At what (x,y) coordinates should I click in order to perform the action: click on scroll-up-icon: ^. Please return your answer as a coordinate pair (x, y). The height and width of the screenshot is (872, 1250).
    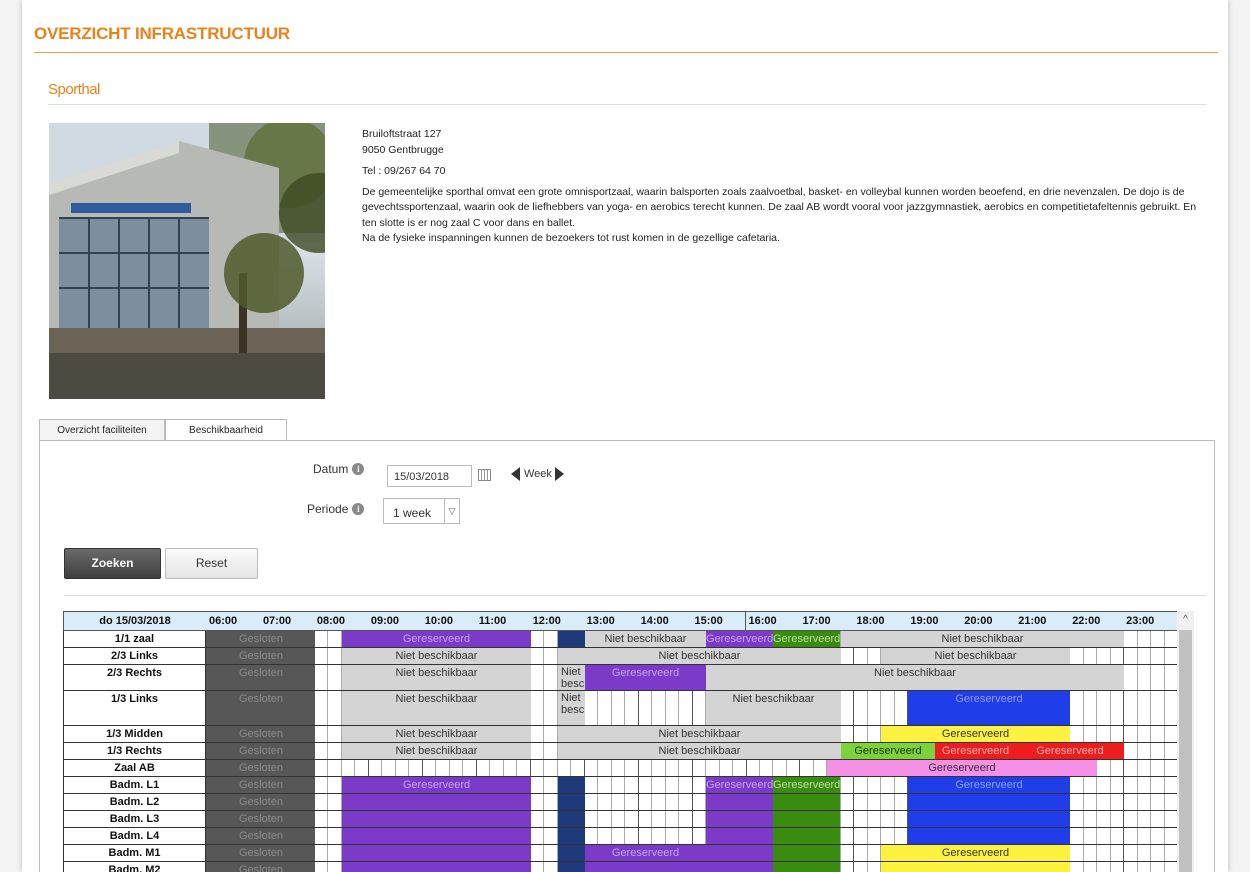
    Looking at the image, I should click on (1185, 619).